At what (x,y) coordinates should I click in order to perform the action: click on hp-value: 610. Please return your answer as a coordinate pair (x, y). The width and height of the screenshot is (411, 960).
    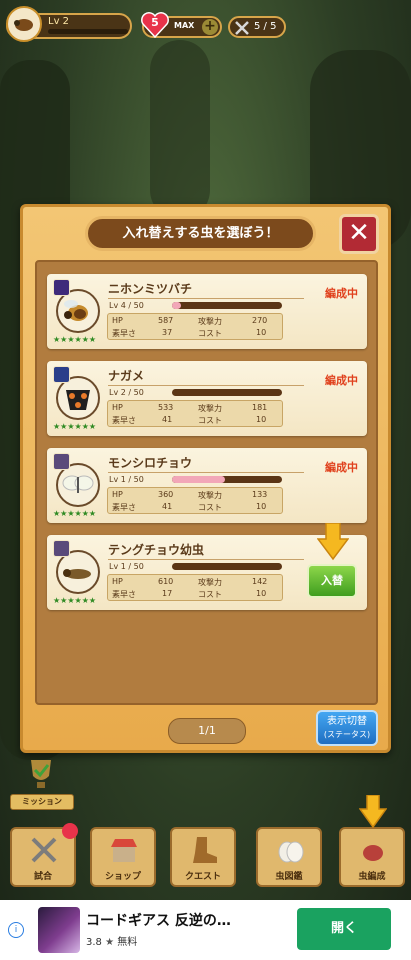
    Looking at the image, I should click on (166, 581).